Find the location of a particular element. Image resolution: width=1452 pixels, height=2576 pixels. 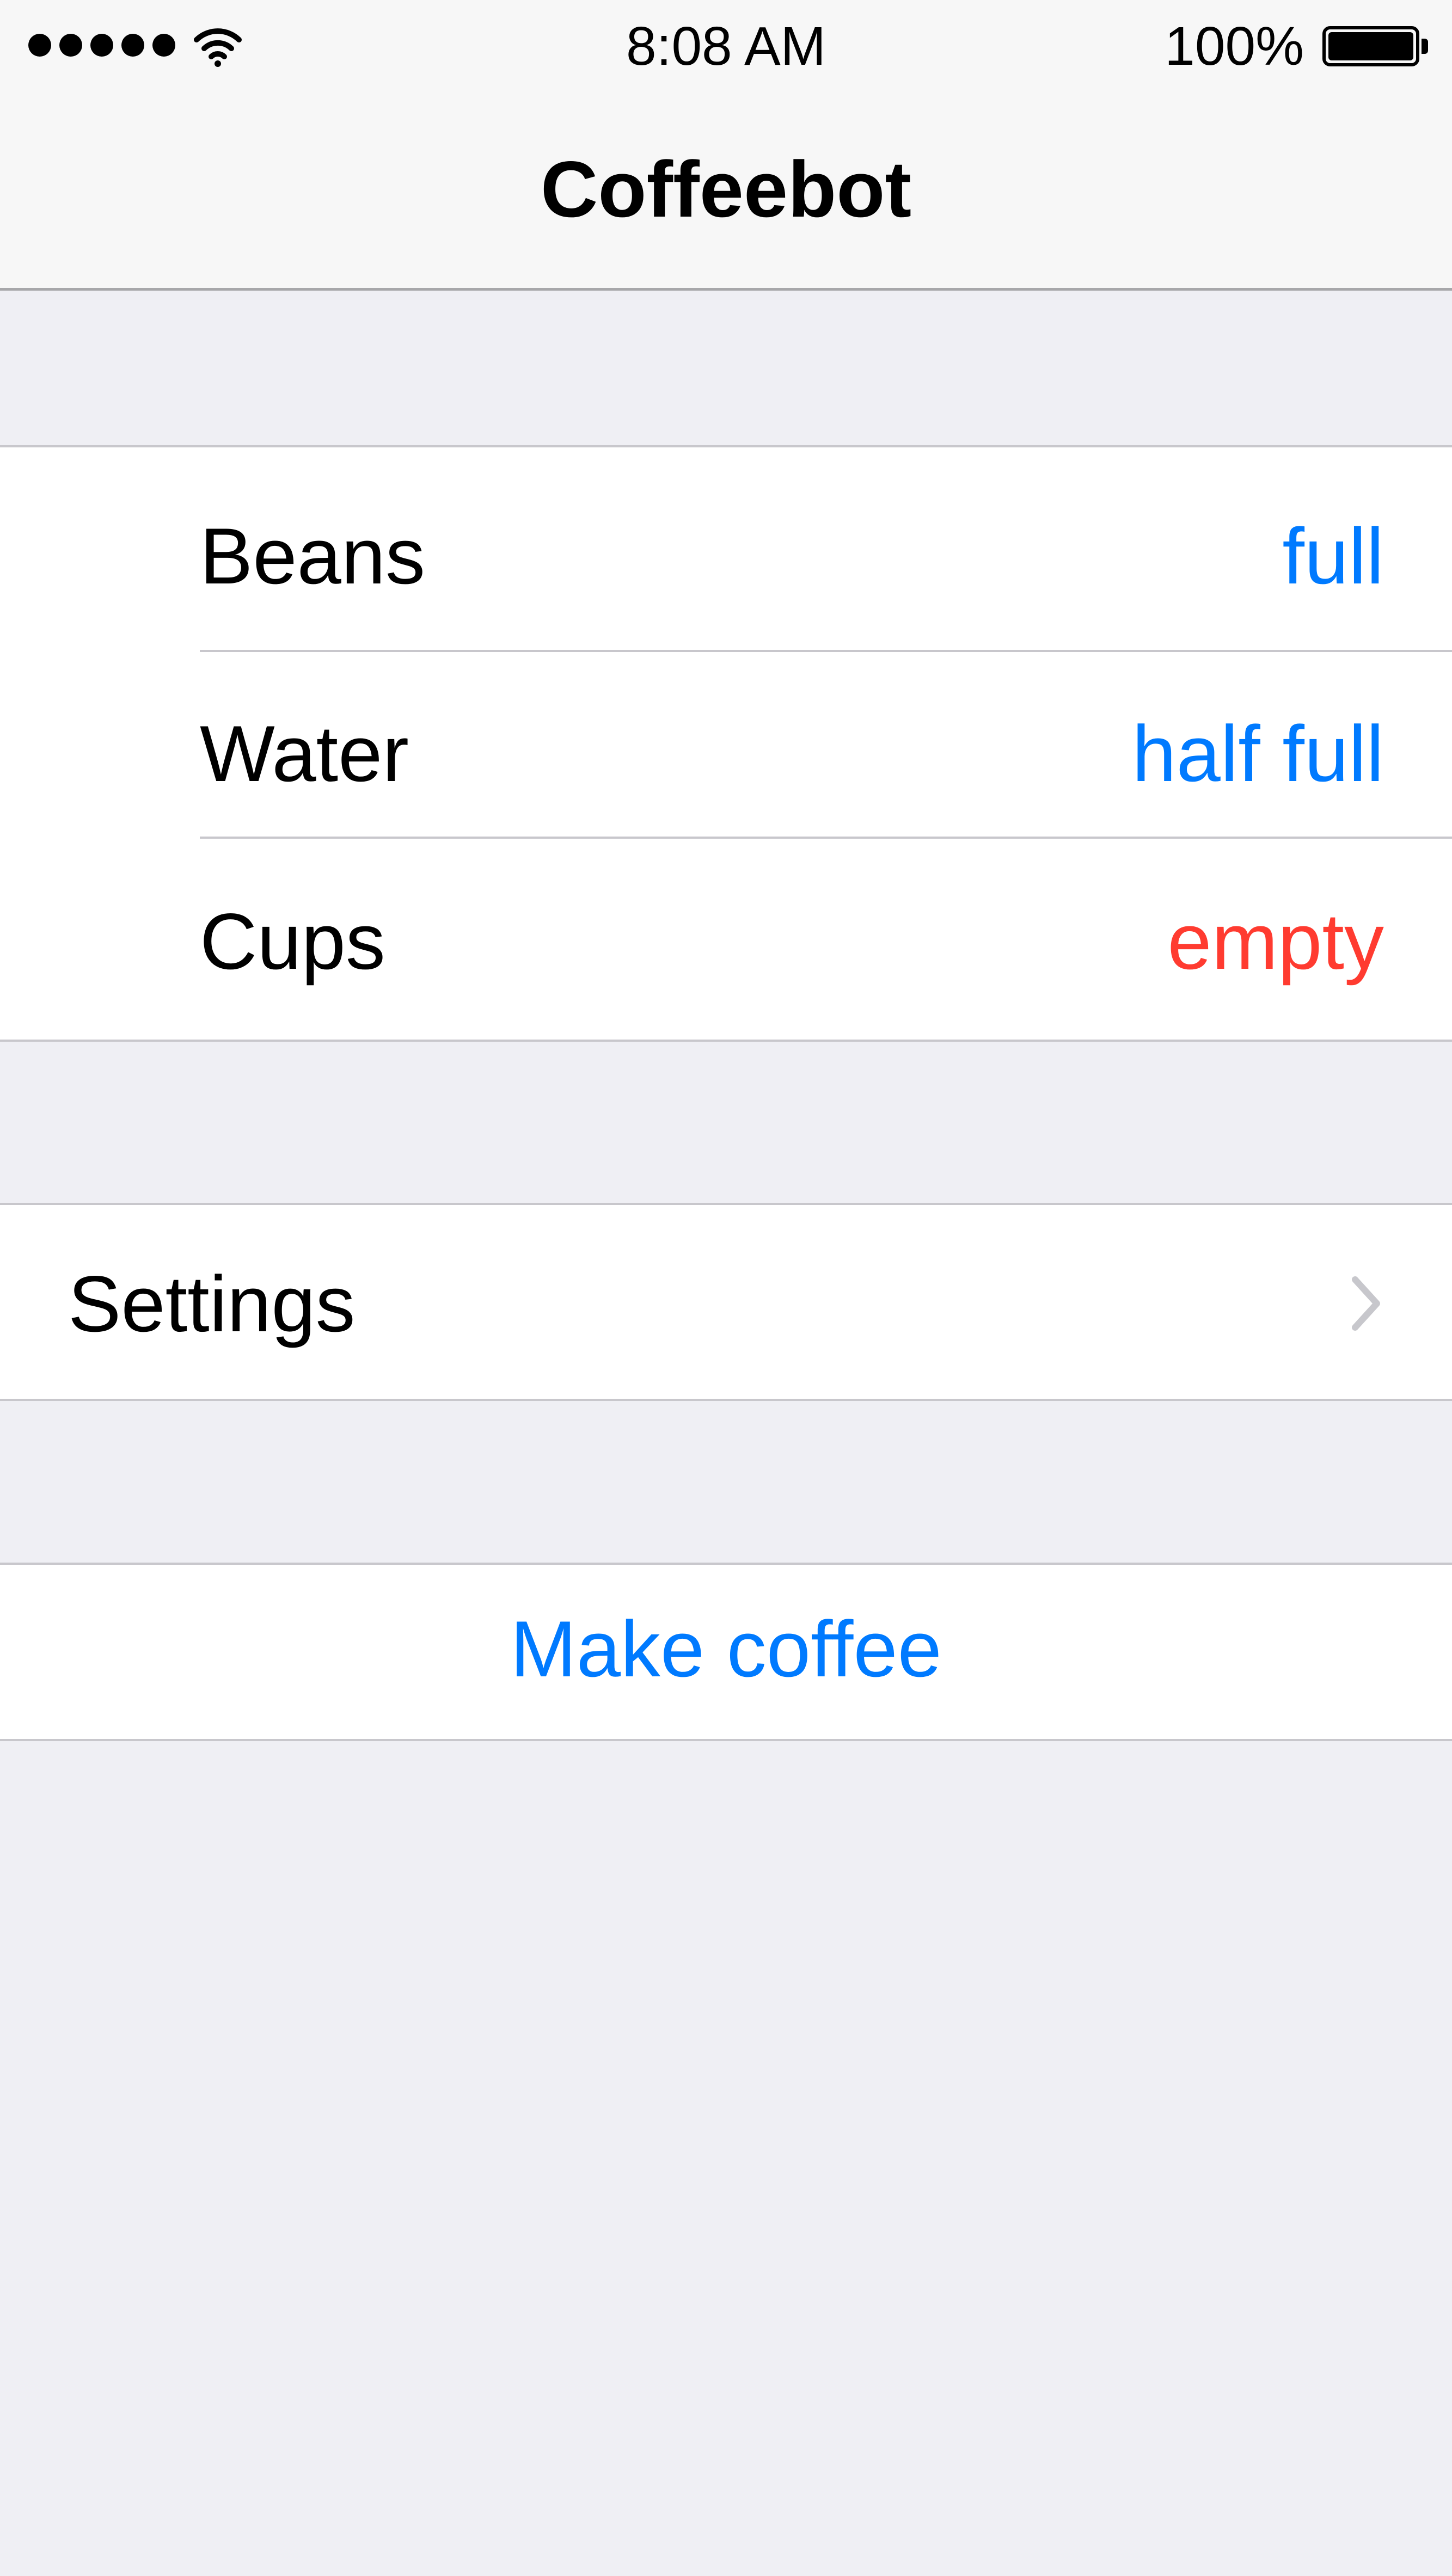

row-label-water: Water is located at coordinates (304, 753).